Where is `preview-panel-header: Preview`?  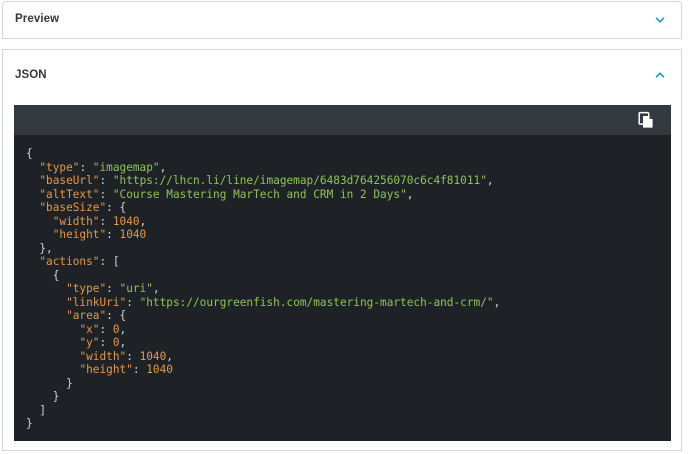
preview-panel-header: Preview is located at coordinates (342, 21).